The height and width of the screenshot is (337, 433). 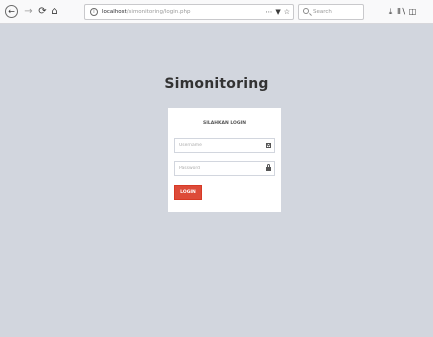 I want to click on login-button: LOGIN, so click(x=188, y=192).